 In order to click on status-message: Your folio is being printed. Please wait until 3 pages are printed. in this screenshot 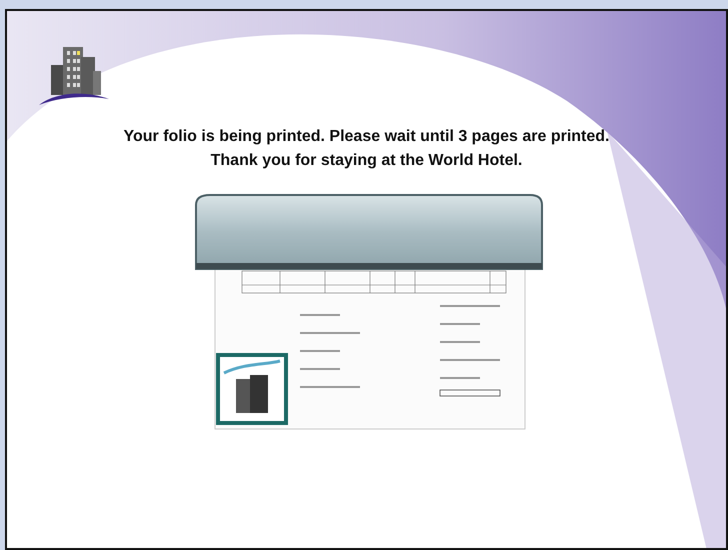, I will do `click(366, 137)`.